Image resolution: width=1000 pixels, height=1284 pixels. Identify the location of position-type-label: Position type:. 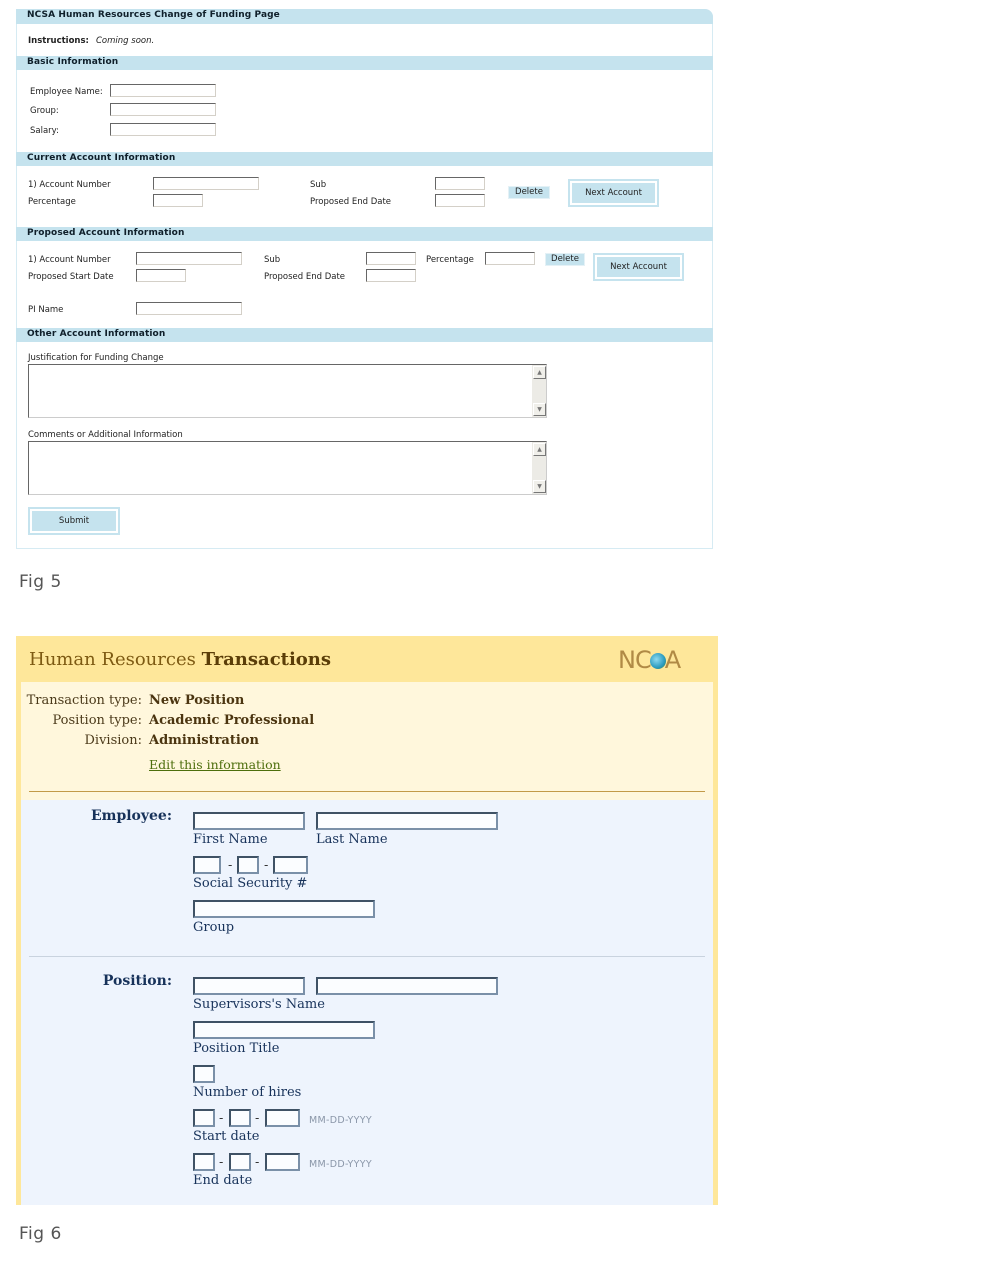
(97, 720).